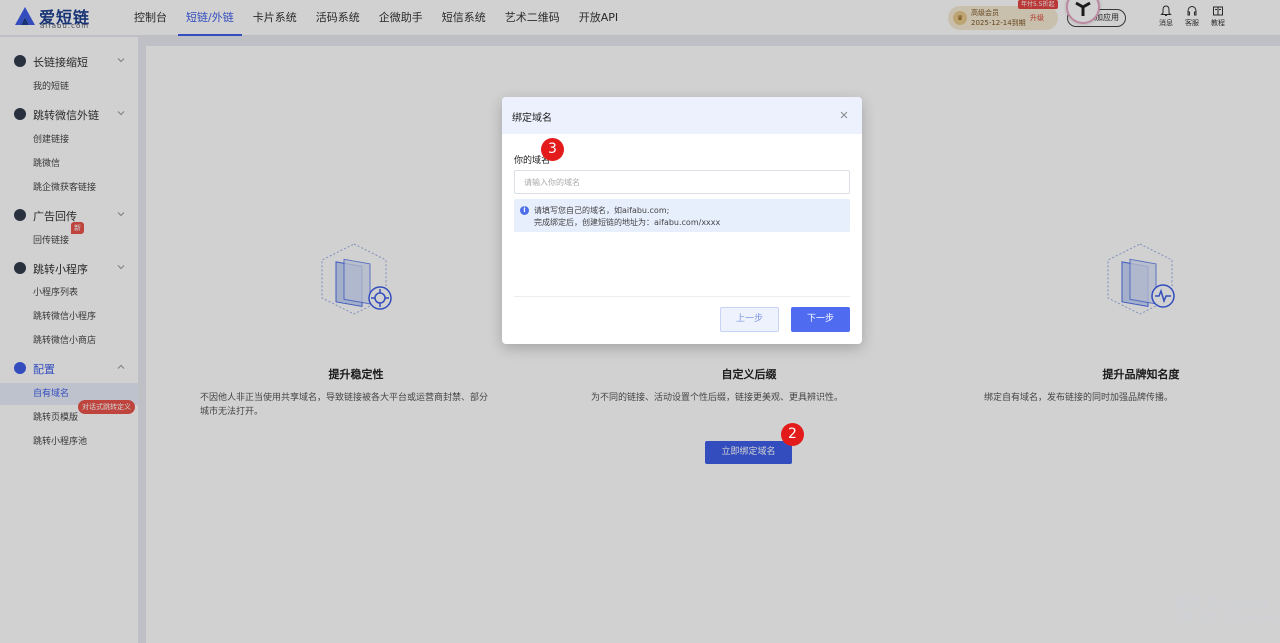 The image size is (1280, 643). Describe the element at coordinates (1221, 603) in the screenshot. I see `windows-activation-title: 激活 Windows` at that location.